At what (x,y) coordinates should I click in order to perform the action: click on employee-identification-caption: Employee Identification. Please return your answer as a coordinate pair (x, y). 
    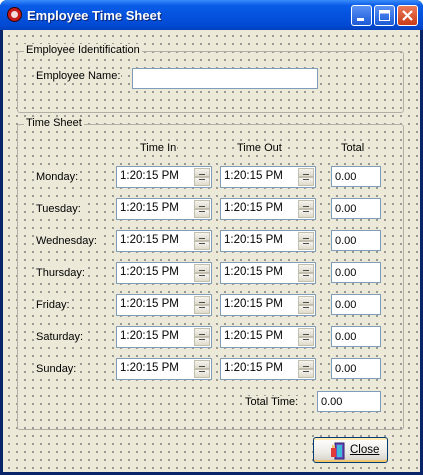
    Looking at the image, I should click on (83, 50).